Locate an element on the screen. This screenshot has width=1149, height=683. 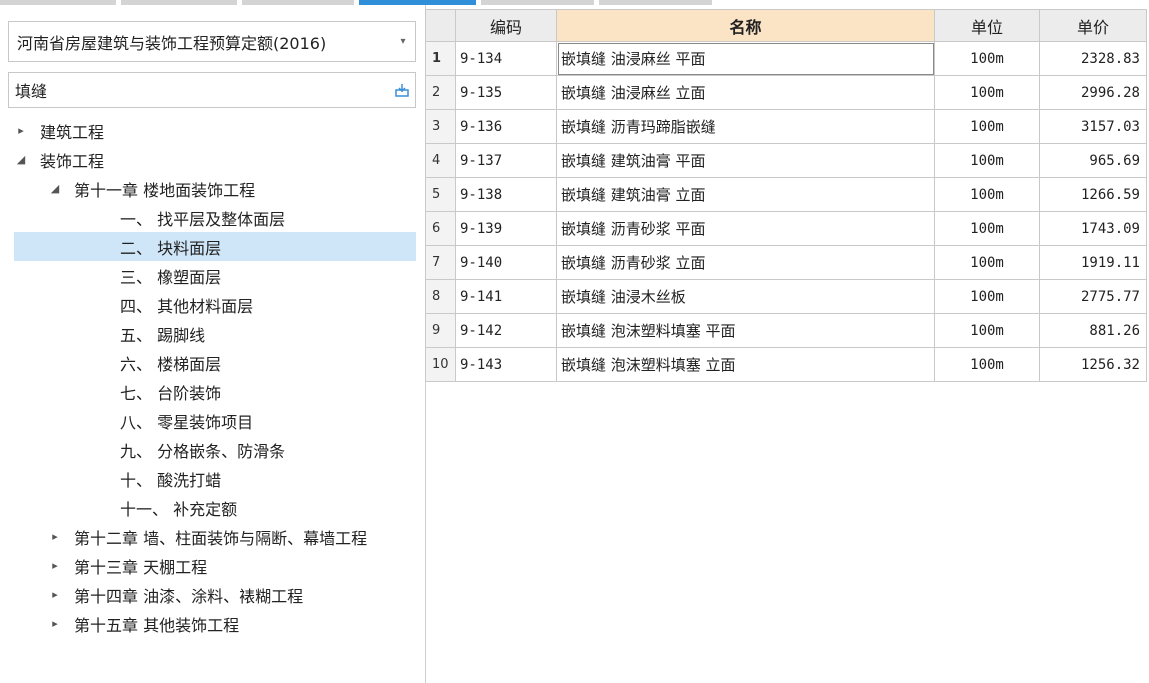
price-cell: 3157.03 is located at coordinates (1093, 126).